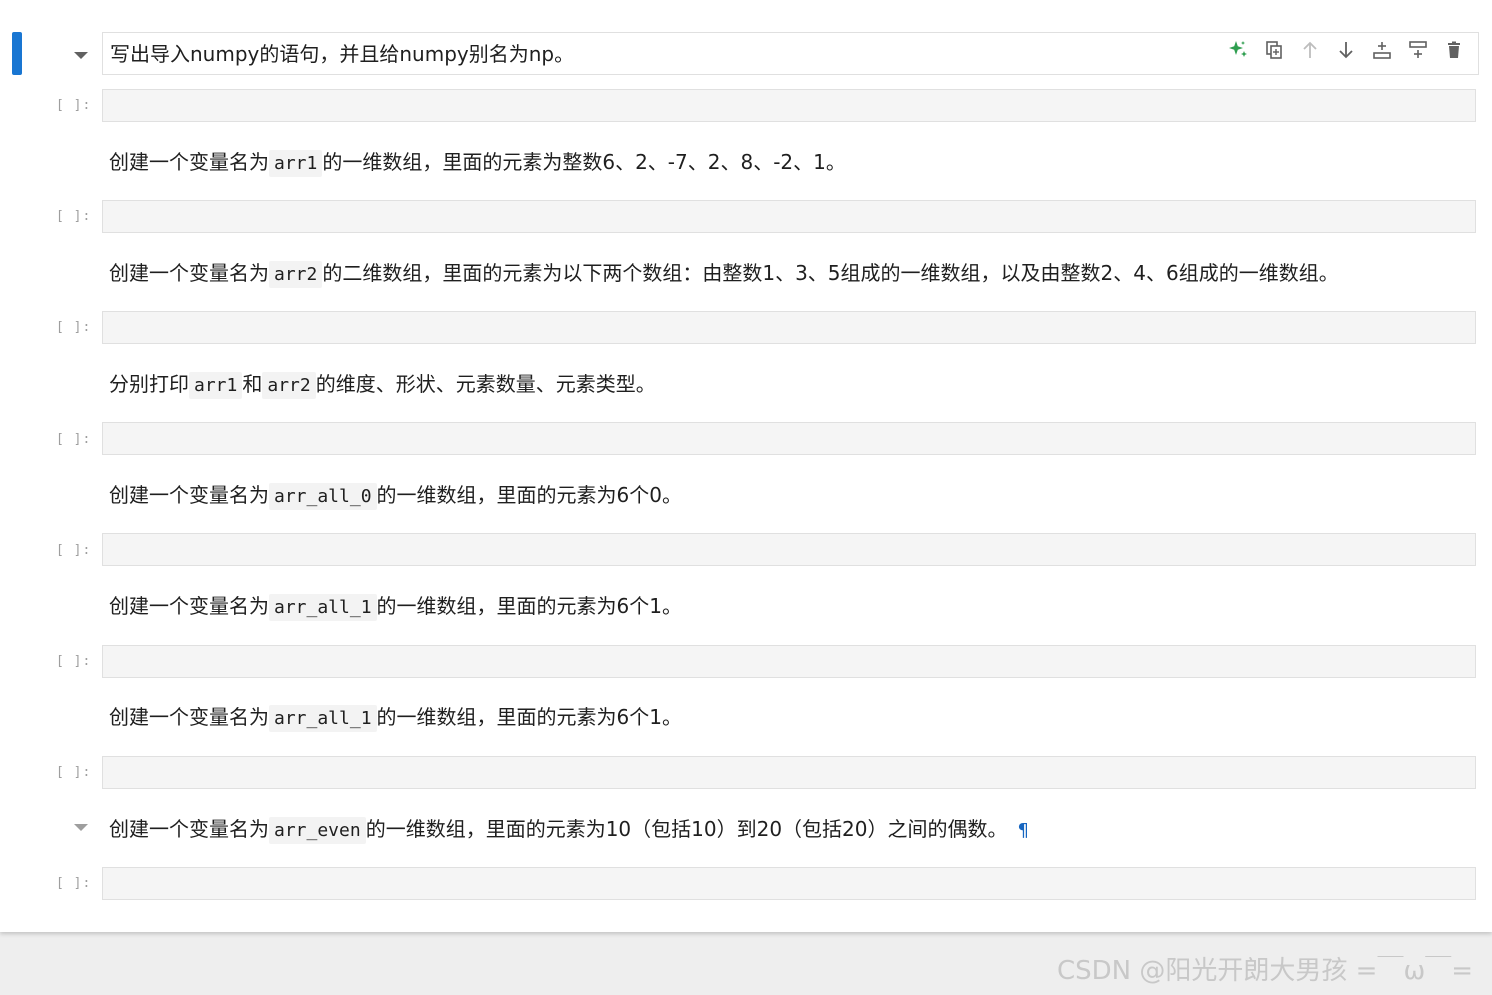 Image resolution: width=1492 pixels, height=995 pixels. What do you see at coordinates (1238, 50) in the screenshot?
I see `ai-assist-icon` at bounding box center [1238, 50].